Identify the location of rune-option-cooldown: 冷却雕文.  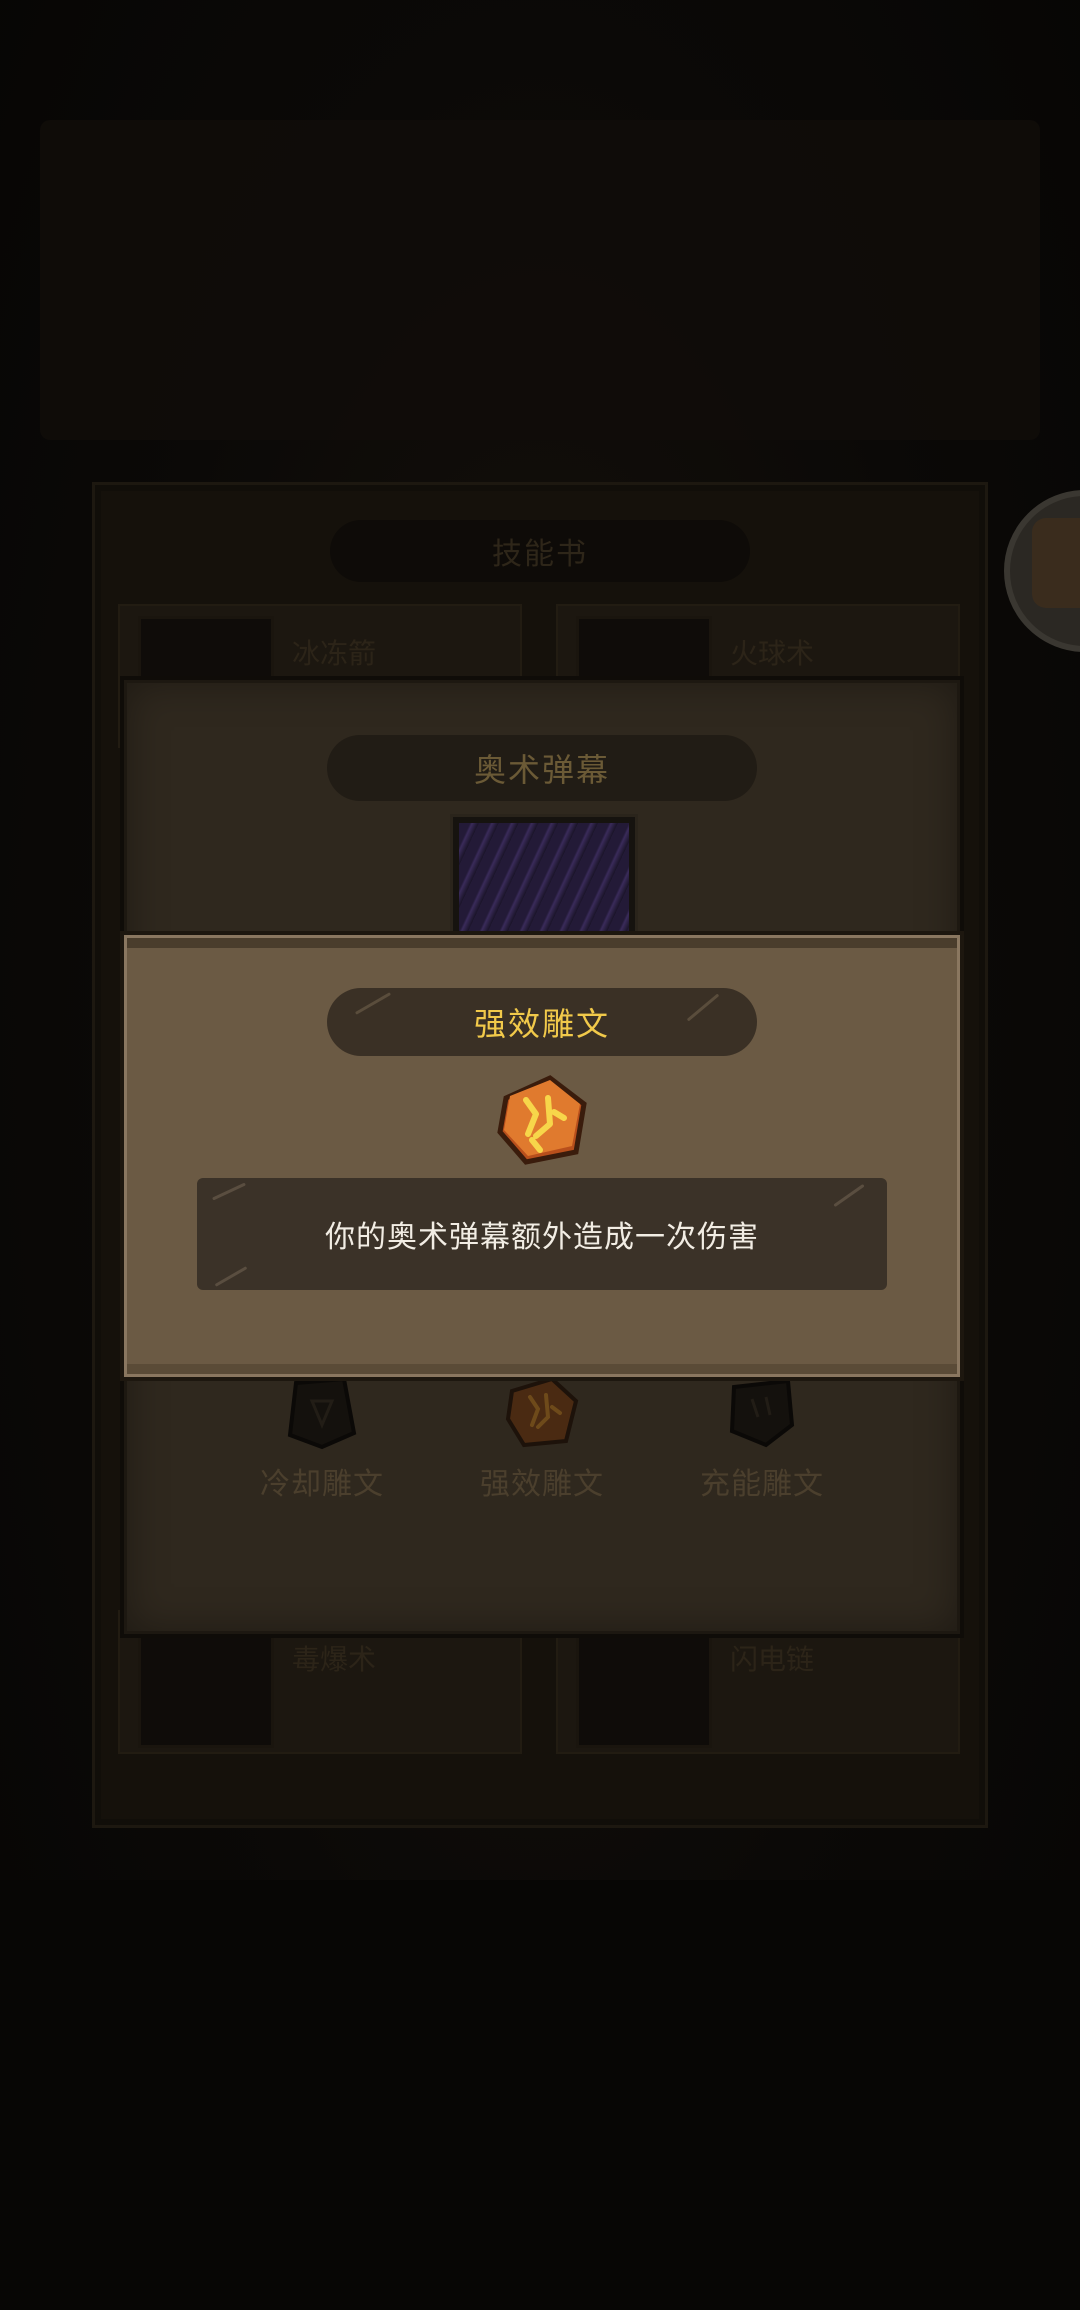
(322, 1443).